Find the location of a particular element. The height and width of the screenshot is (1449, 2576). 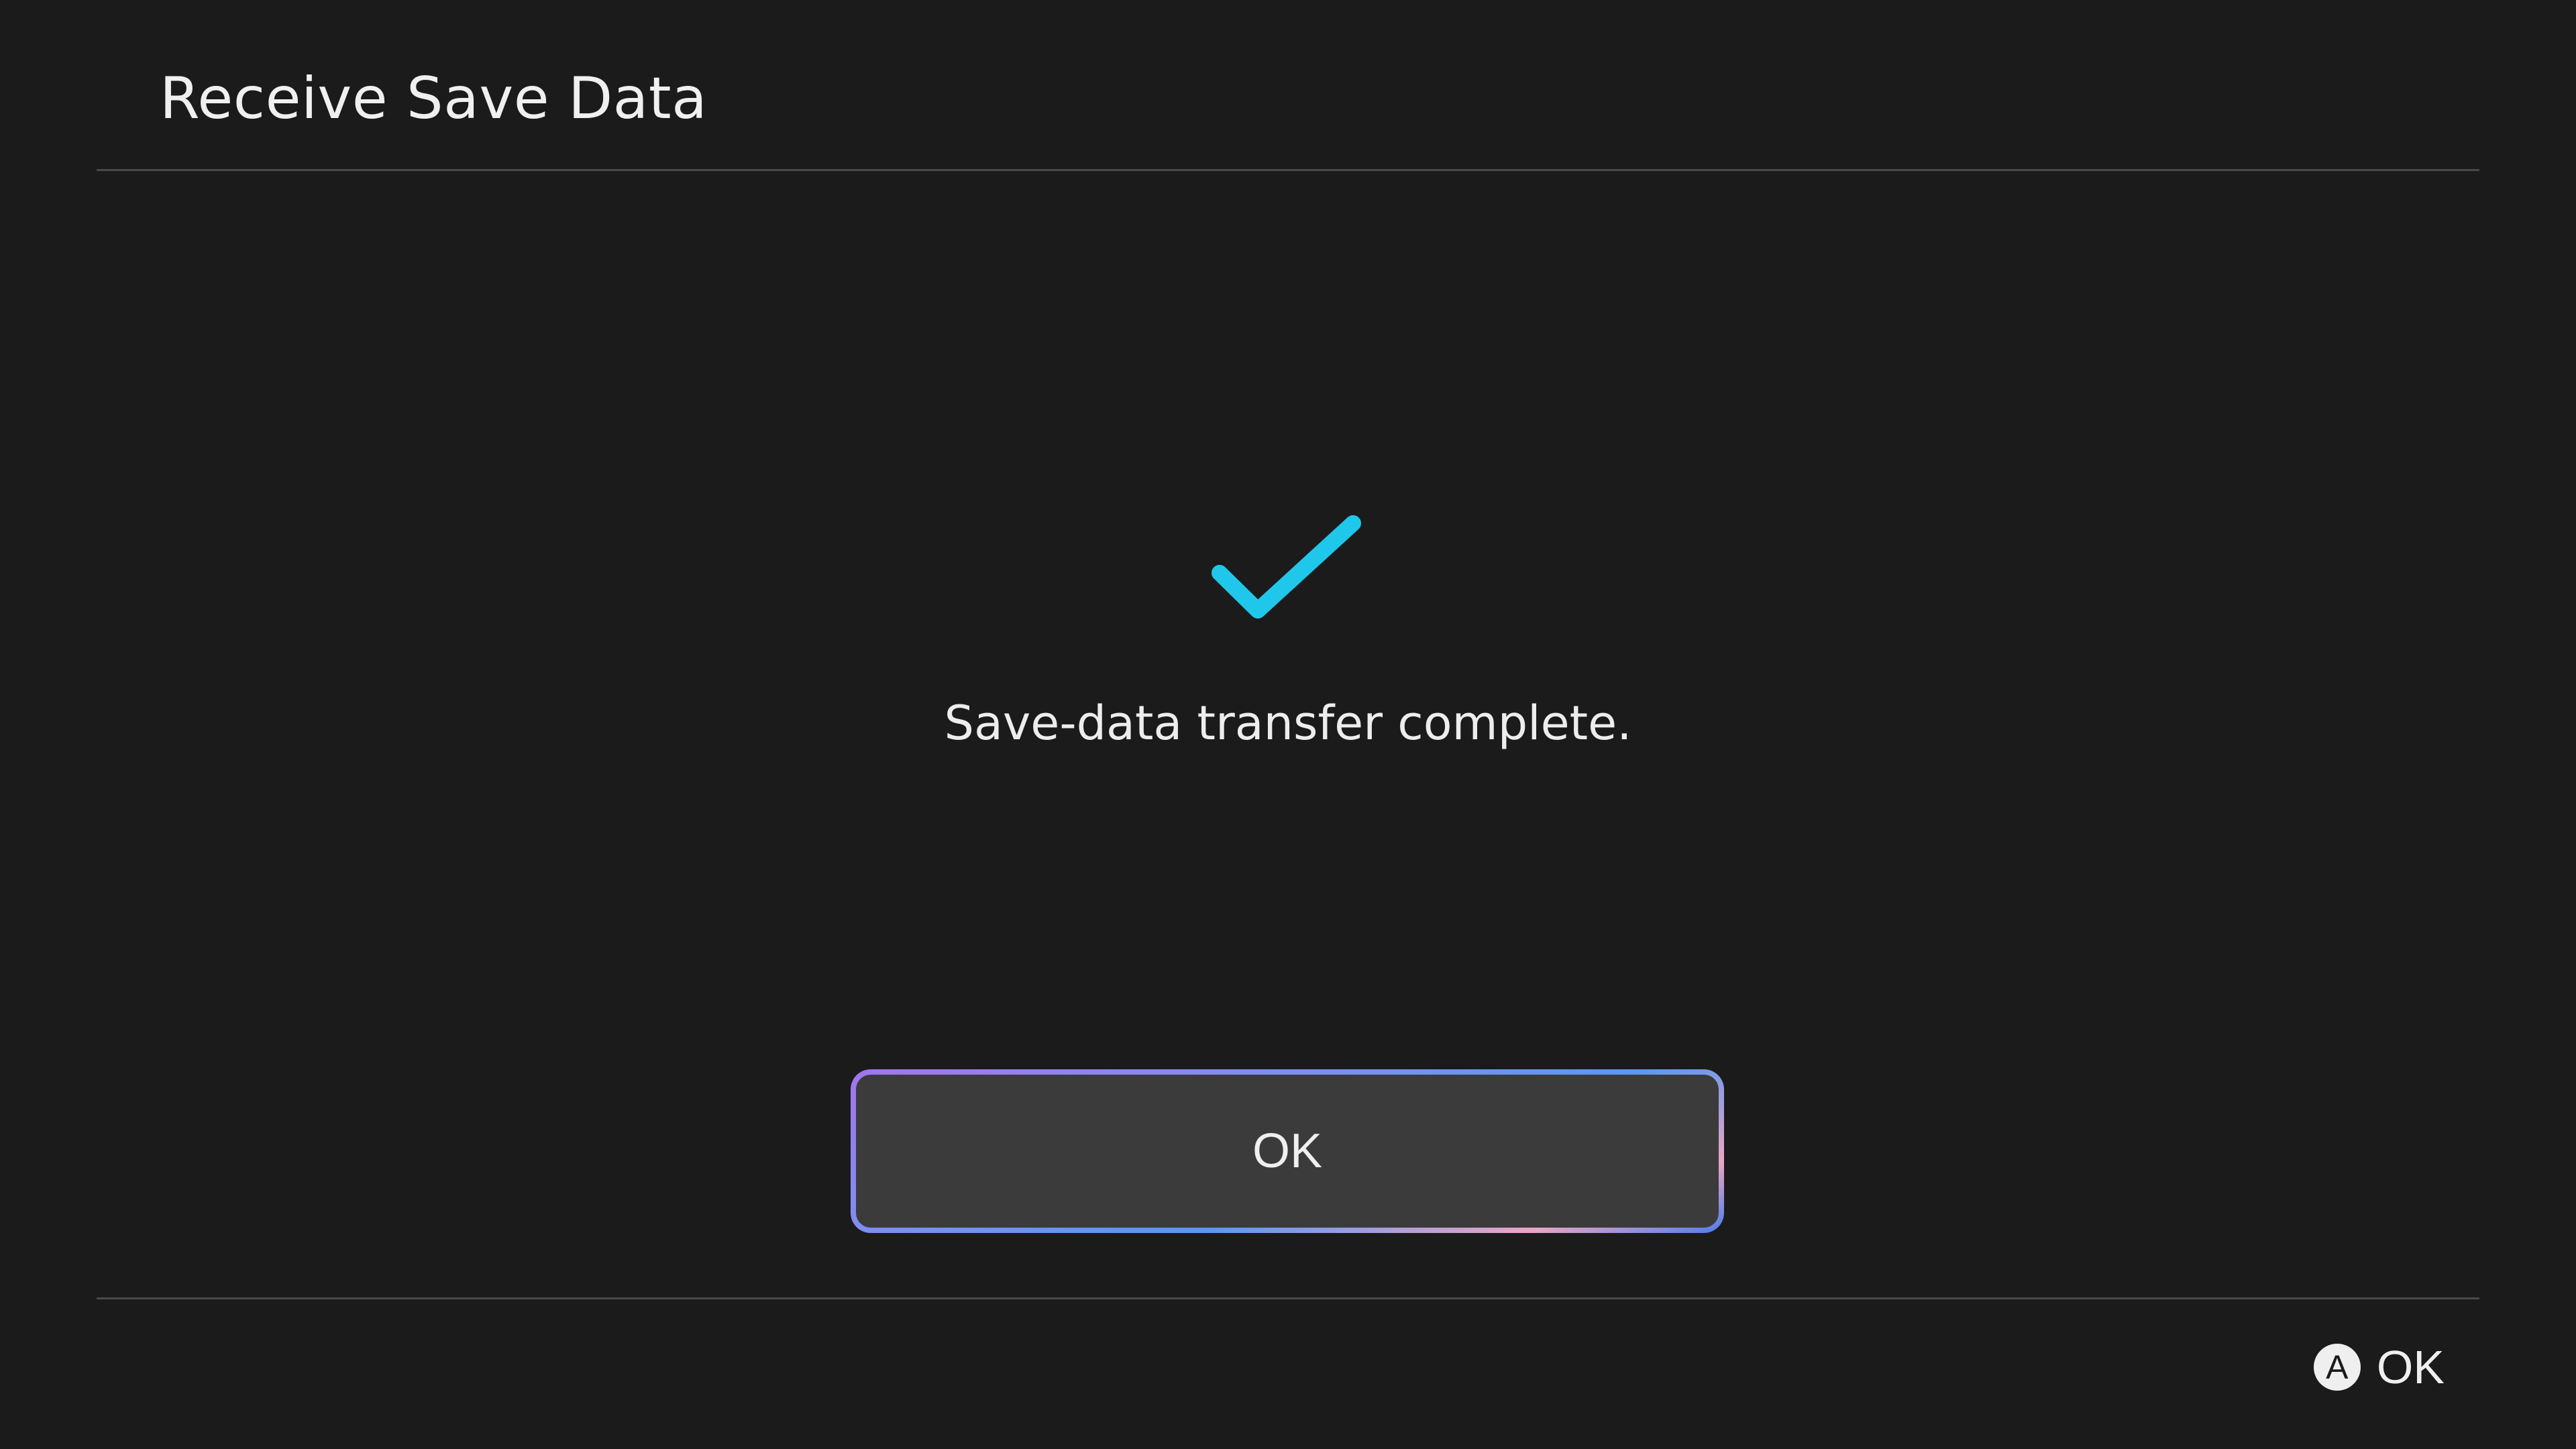

ok-button-label: OK is located at coordinates (1287, 1151).